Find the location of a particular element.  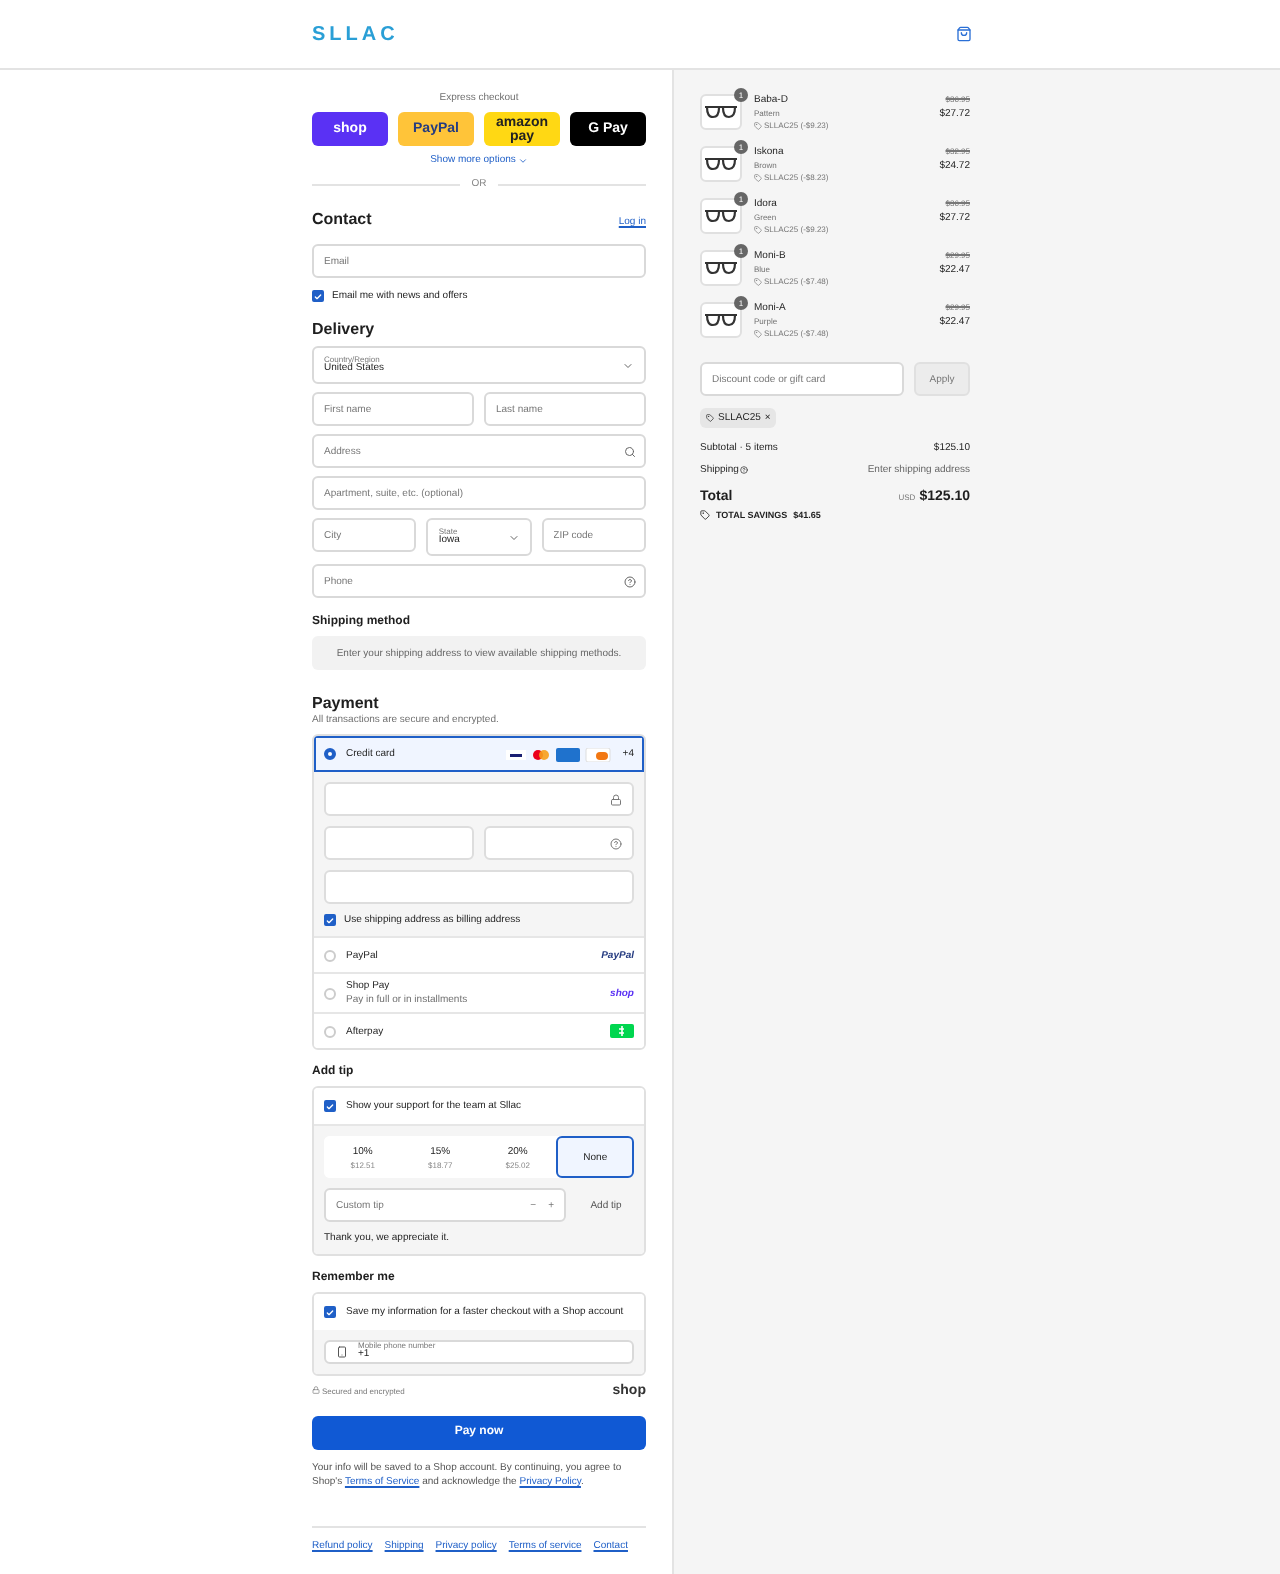

section-heading: Payment is located at coordinates (346, 703).